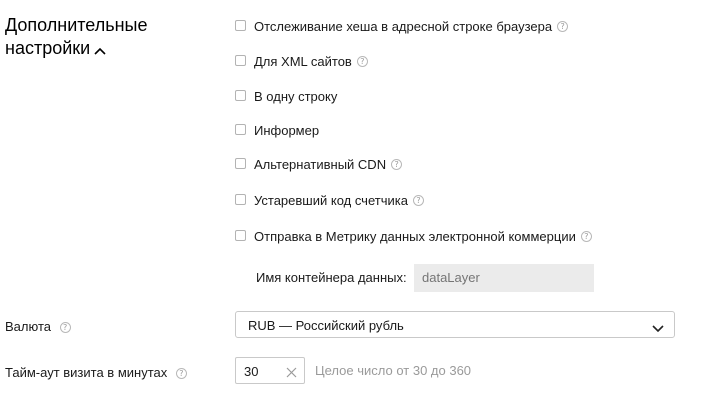 The image size is (709, 402). I want to click on timeout-input: 30, so click(270, 370).